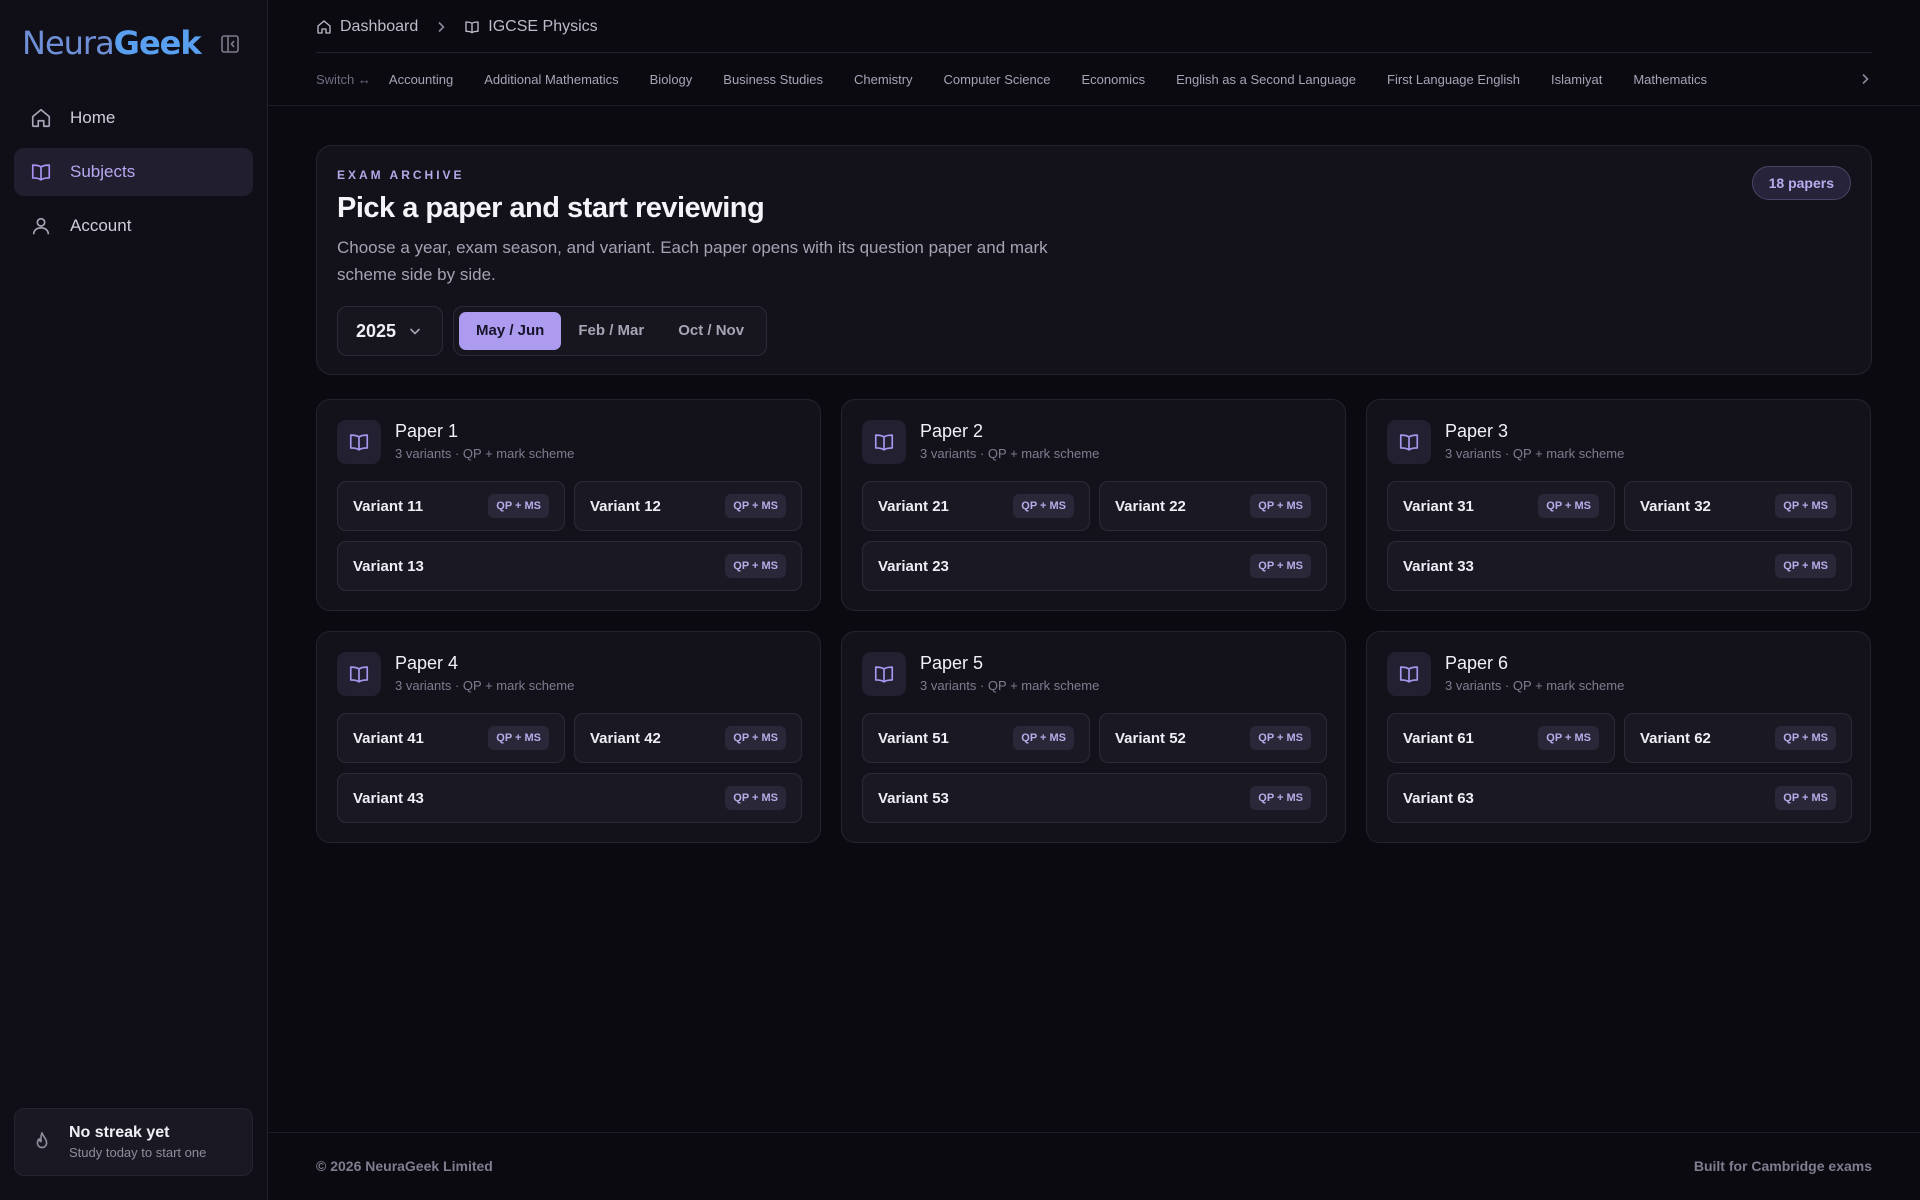 This screenshot has height=1200, width=1920. I want to click on variant-button: Variant 51 QP + MS, so click(976, 738).